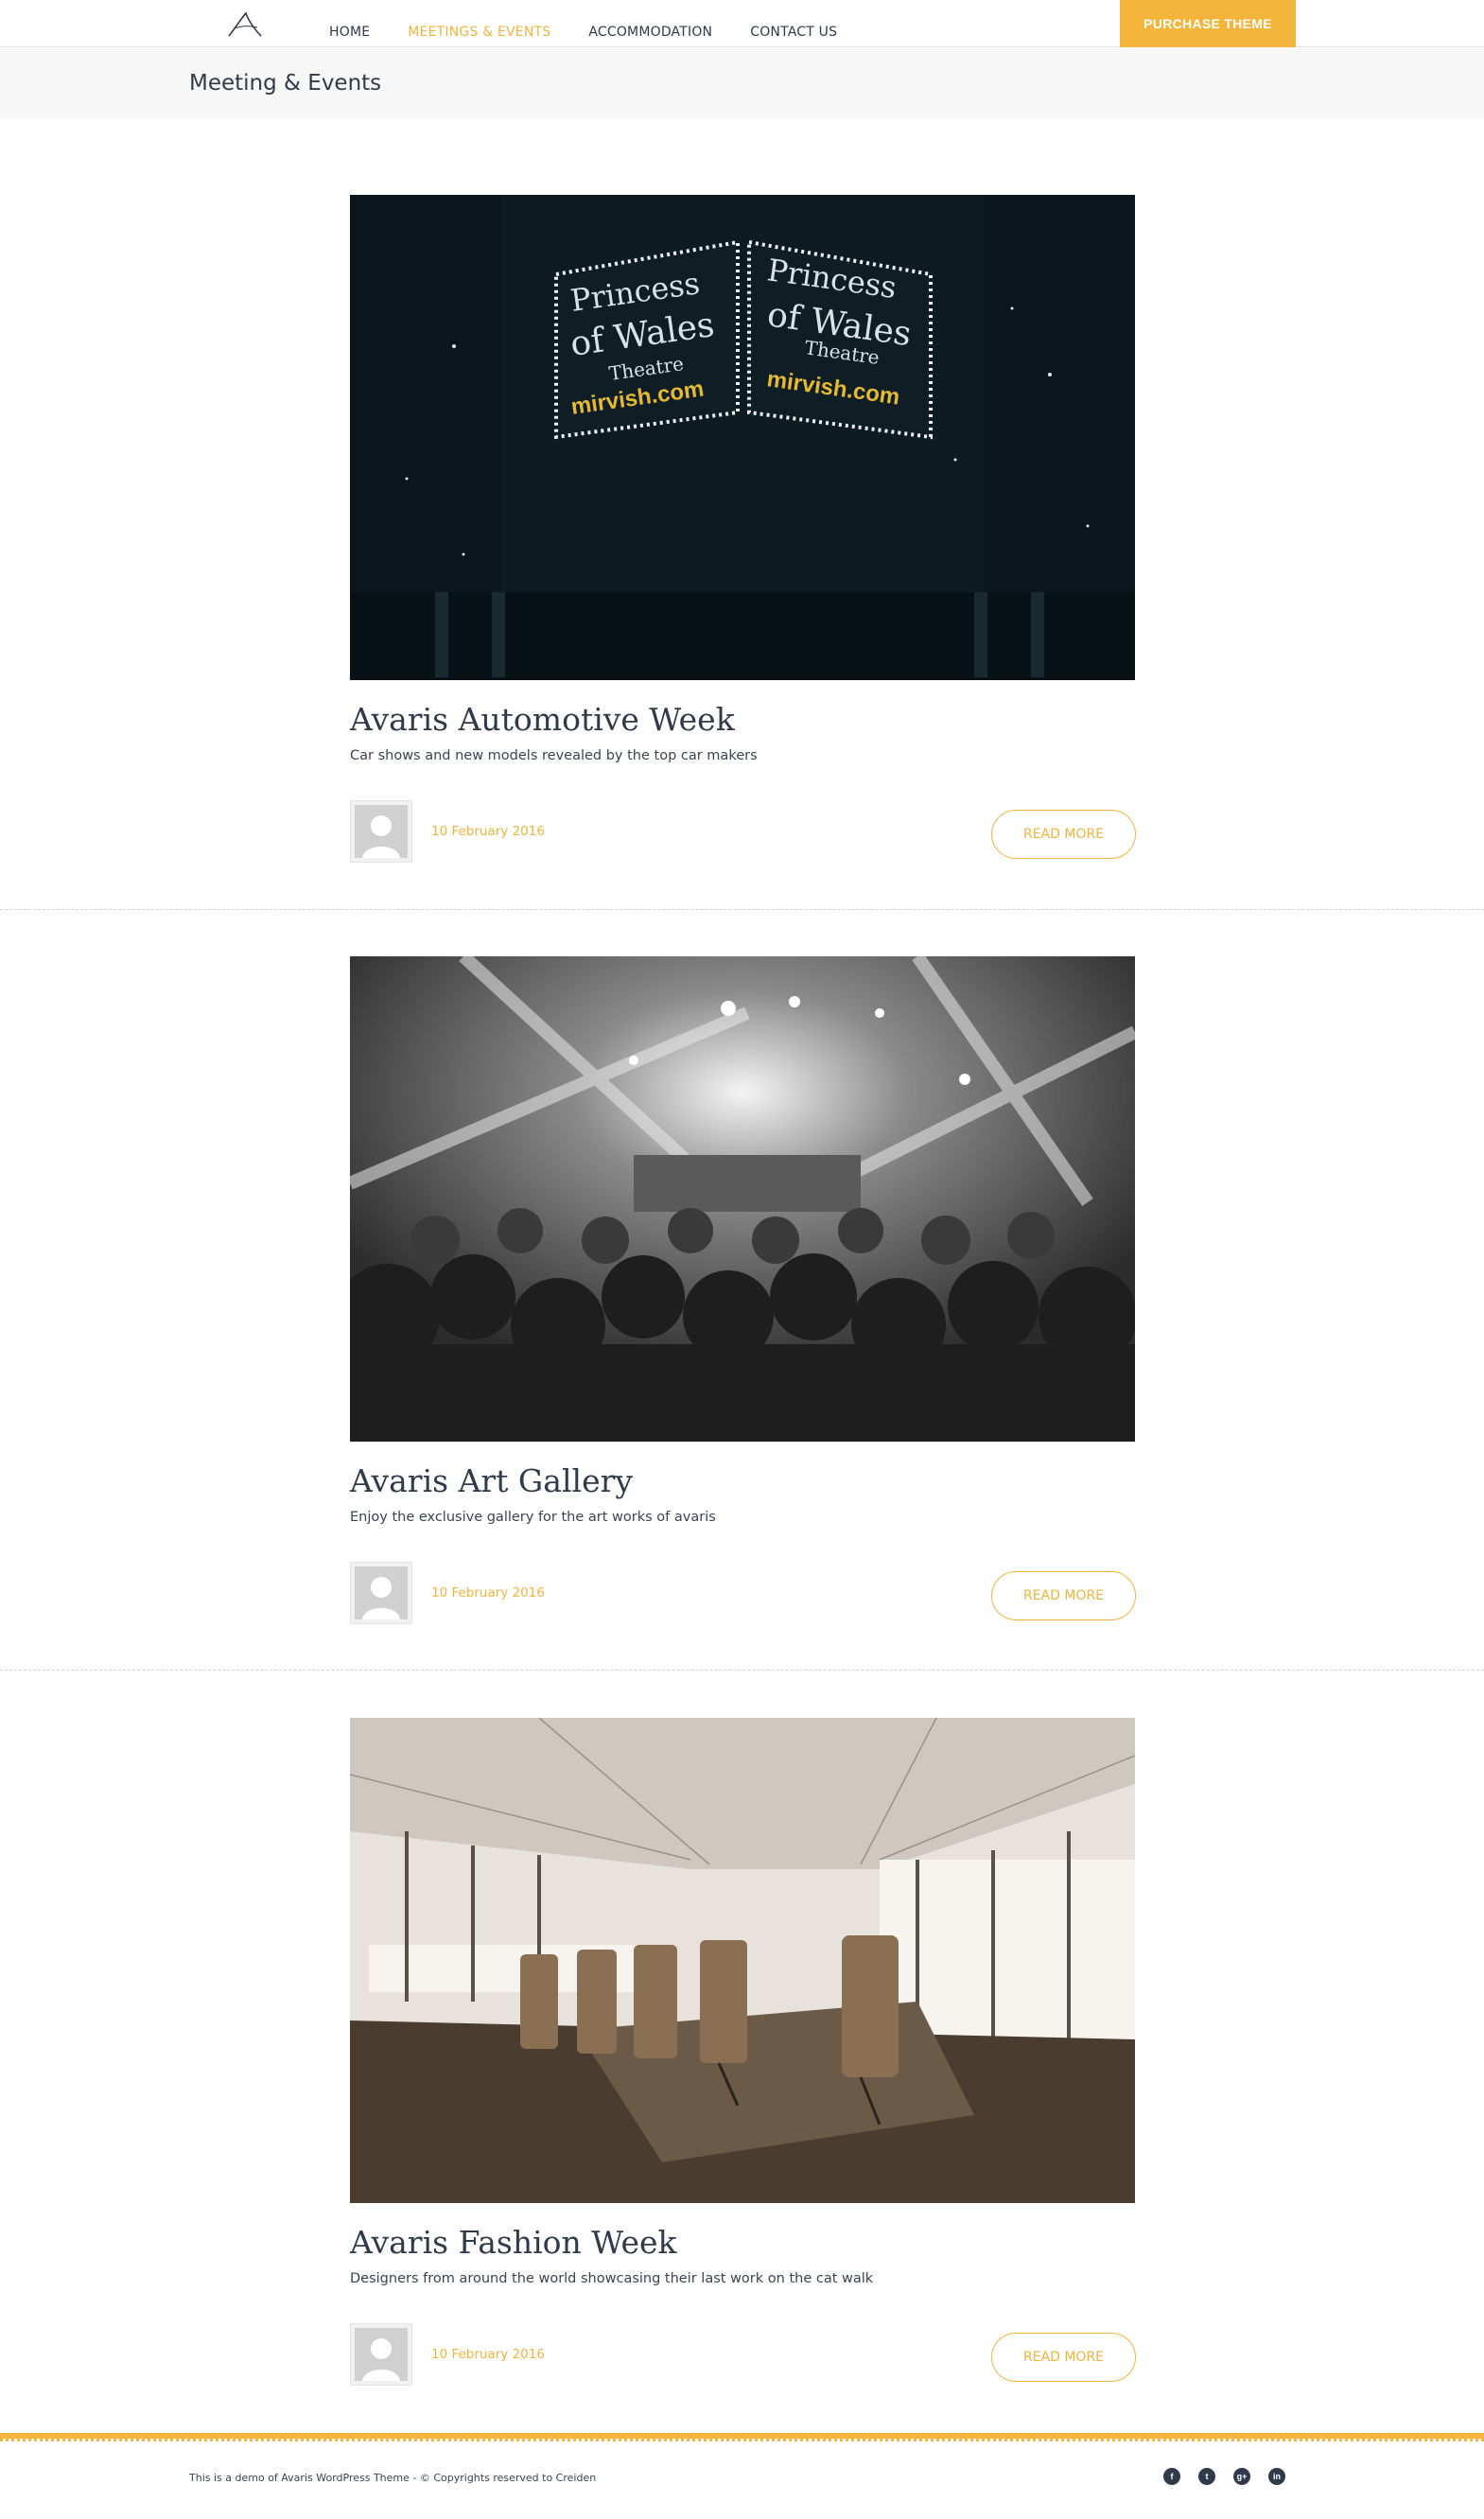  Describe the element at coordinates (742, 1199) in the screenshot. I see `post-image-concert` at that location.